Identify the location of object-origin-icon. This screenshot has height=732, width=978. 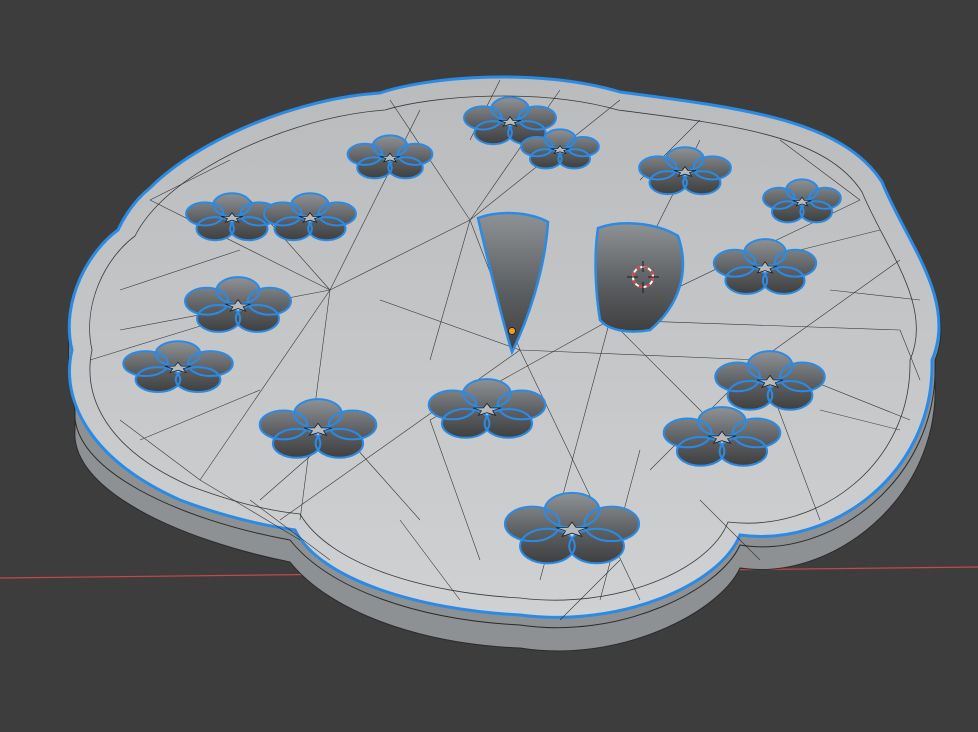
(512, 331).